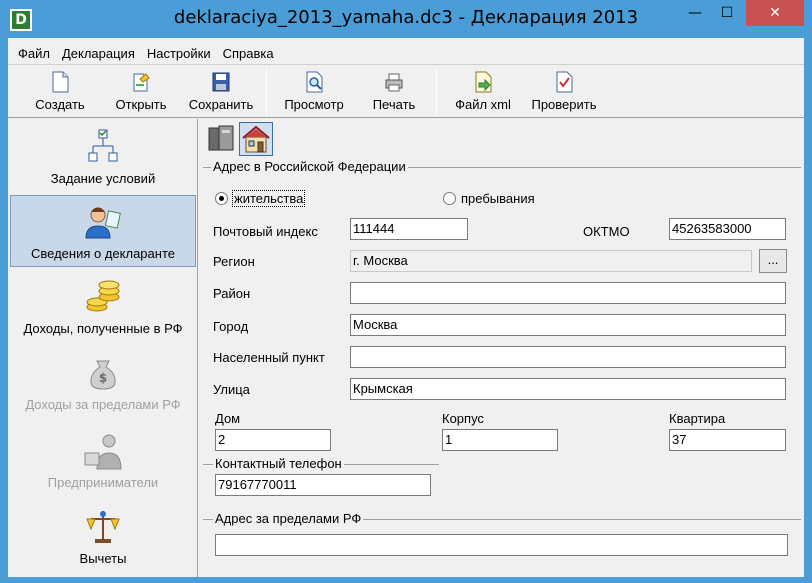  What do you see at coordinates (103, 452) in the screenshot?
I see `entrepreneur-icon` at bounding box center [103, 452].